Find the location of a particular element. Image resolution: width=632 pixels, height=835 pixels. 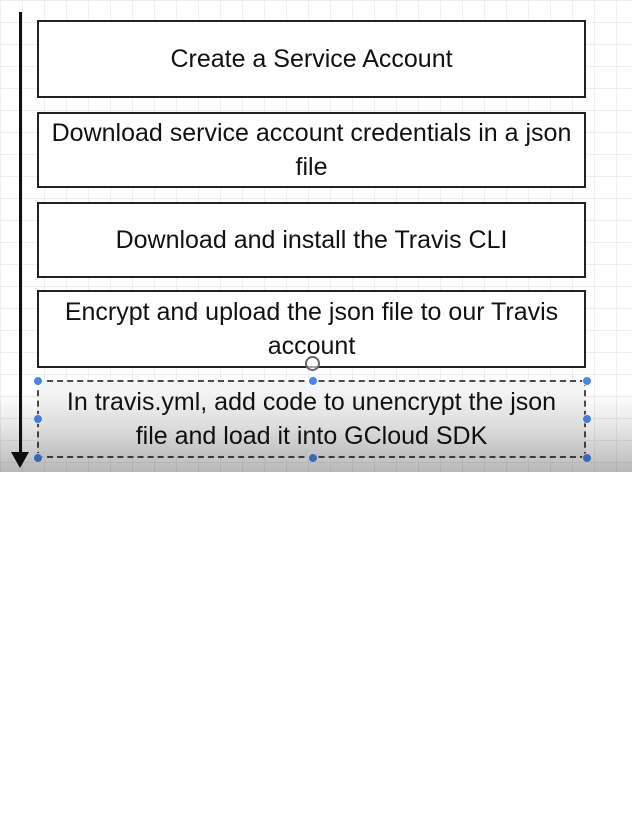

selection-handle-bottom-middle is located at coordinates (313, 458).